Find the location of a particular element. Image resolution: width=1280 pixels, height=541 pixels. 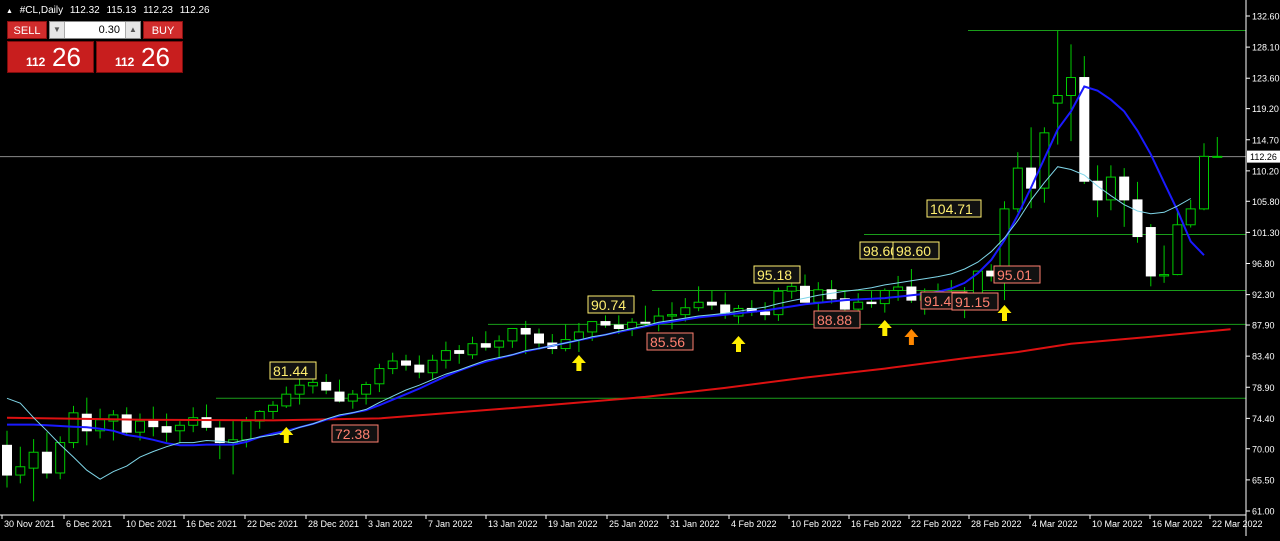

time-tick-label: 4 Feb 2022 is located at coordinates (754, 524).